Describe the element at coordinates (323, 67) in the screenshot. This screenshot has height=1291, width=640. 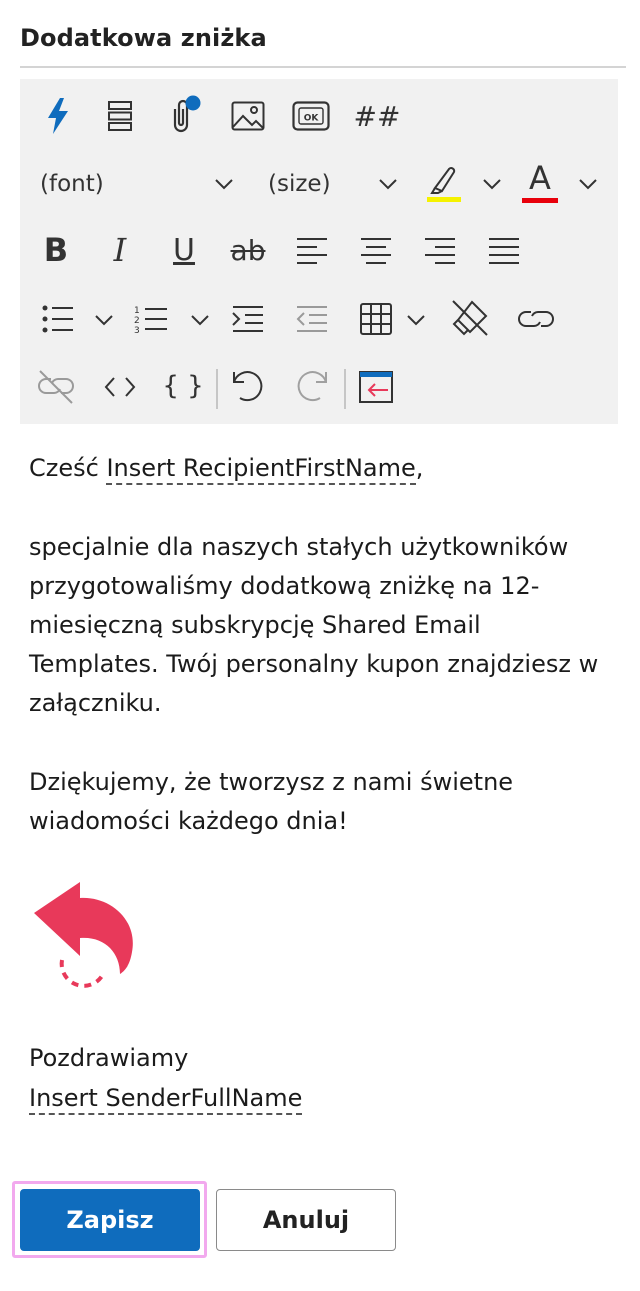
I see `title-divider` at that location.